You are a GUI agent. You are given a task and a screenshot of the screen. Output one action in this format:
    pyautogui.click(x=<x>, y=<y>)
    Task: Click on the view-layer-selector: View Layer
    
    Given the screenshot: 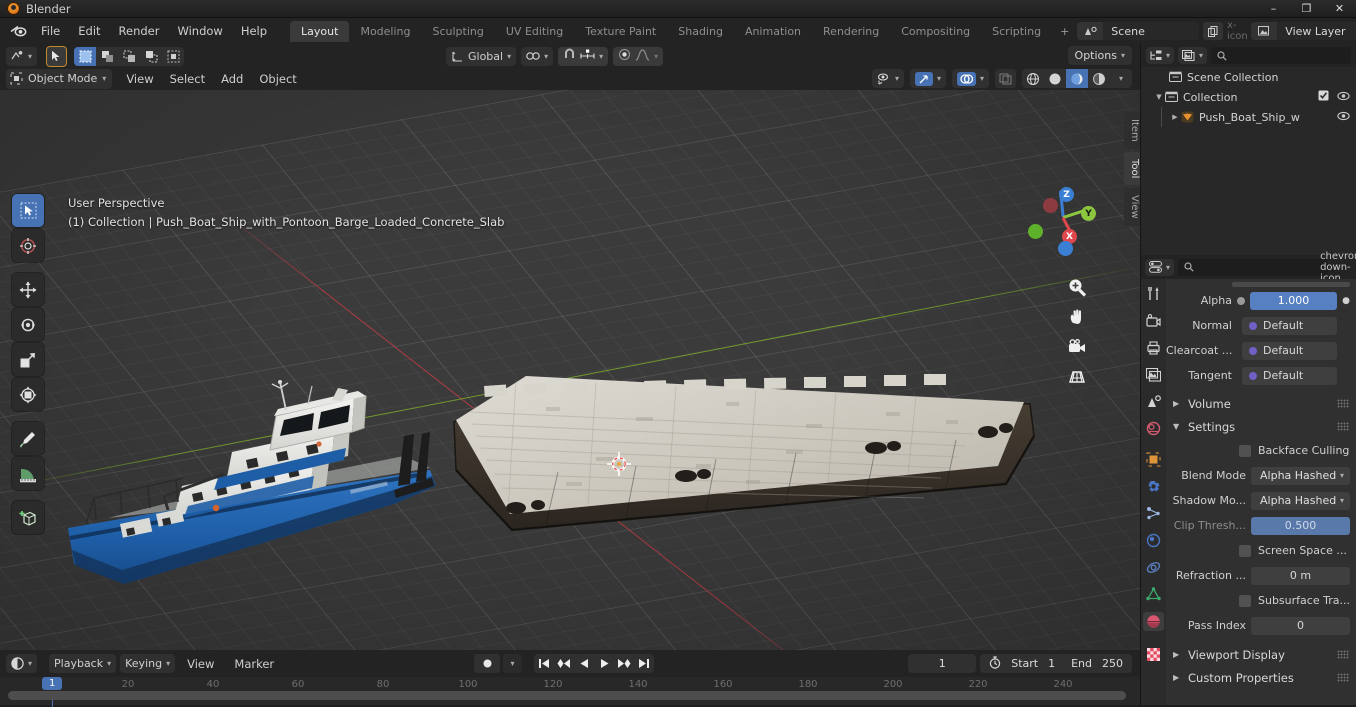 What is the action you would take?
    pyautogui.click(x=1303, y=31)
    